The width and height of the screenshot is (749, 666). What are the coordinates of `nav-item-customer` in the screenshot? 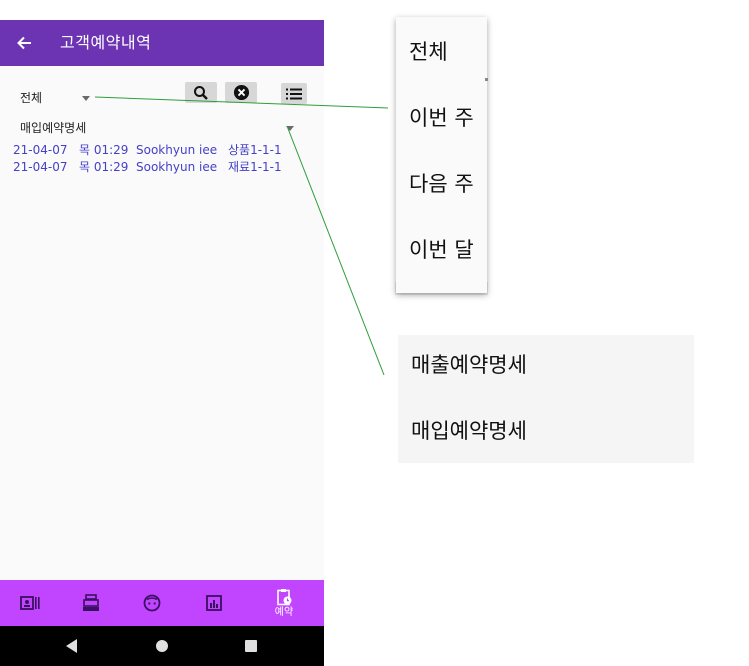 It's located at (152, 603).